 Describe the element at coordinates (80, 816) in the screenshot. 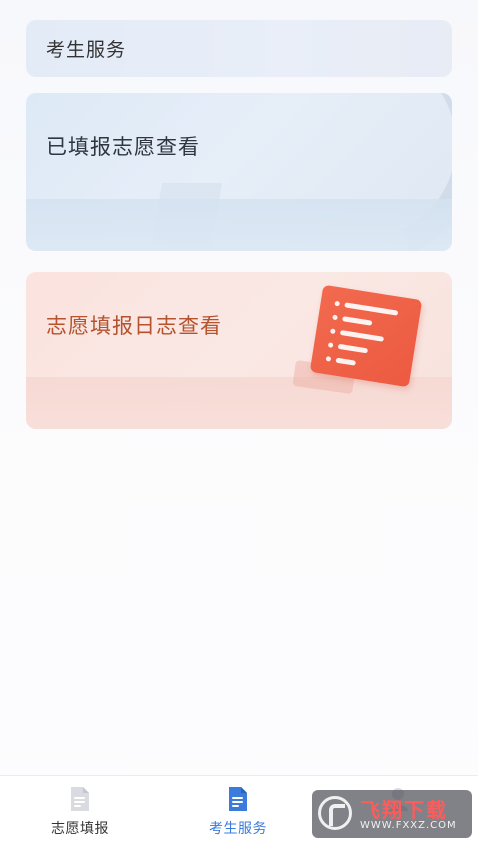

I see `tab-application: 志愿填报` at that location.